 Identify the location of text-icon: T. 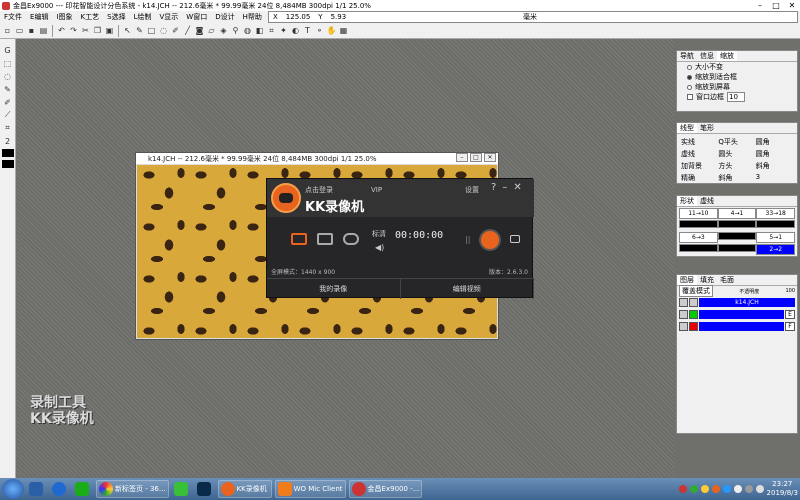
(307, 30).